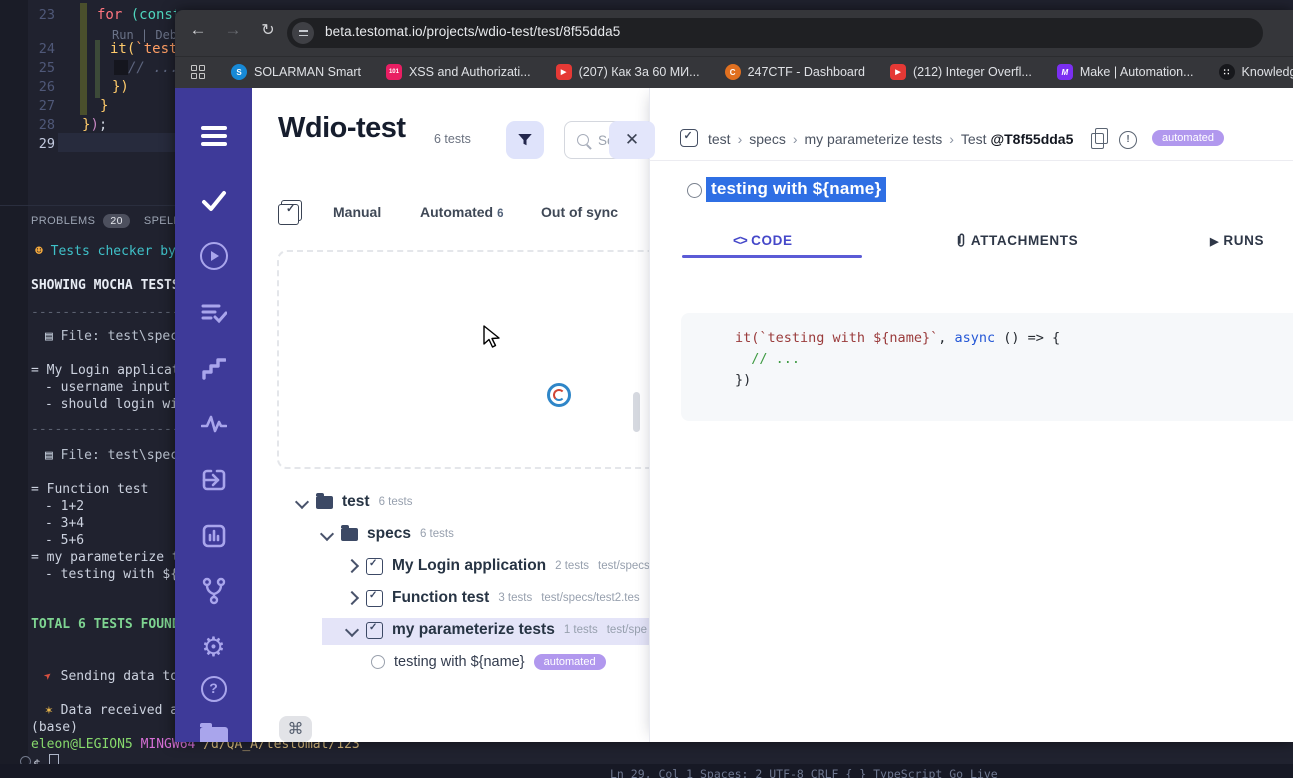 This screenshot has height=778, width=1293. Describe the element at coordinates (213, 313) in the screenshot. I see `test-plans-icon` at that location.